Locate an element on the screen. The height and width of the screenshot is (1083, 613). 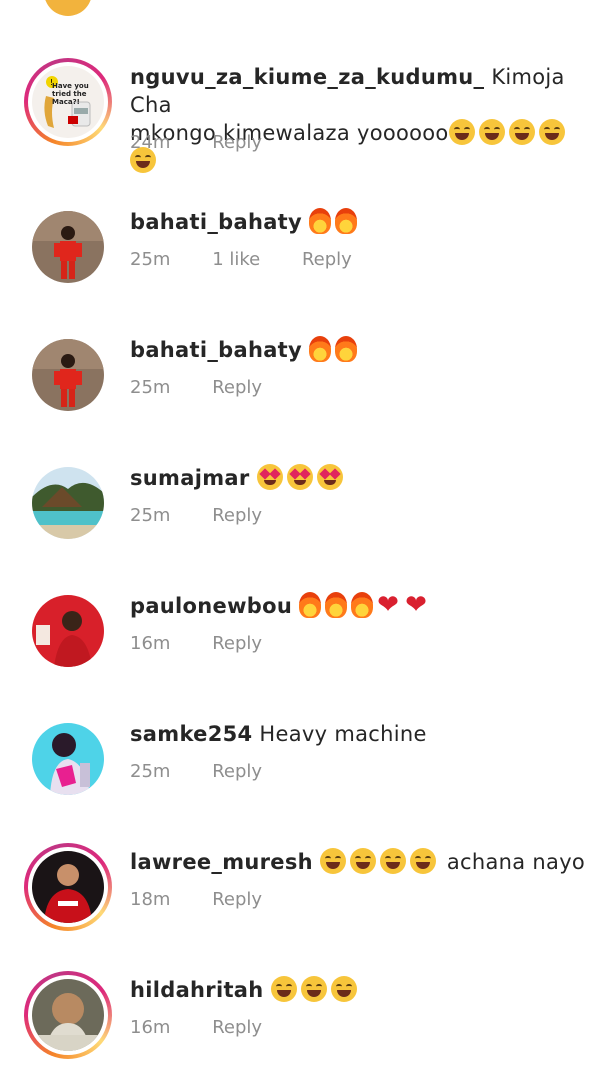
comment-time: 24m is located at coordinates (150, 142).